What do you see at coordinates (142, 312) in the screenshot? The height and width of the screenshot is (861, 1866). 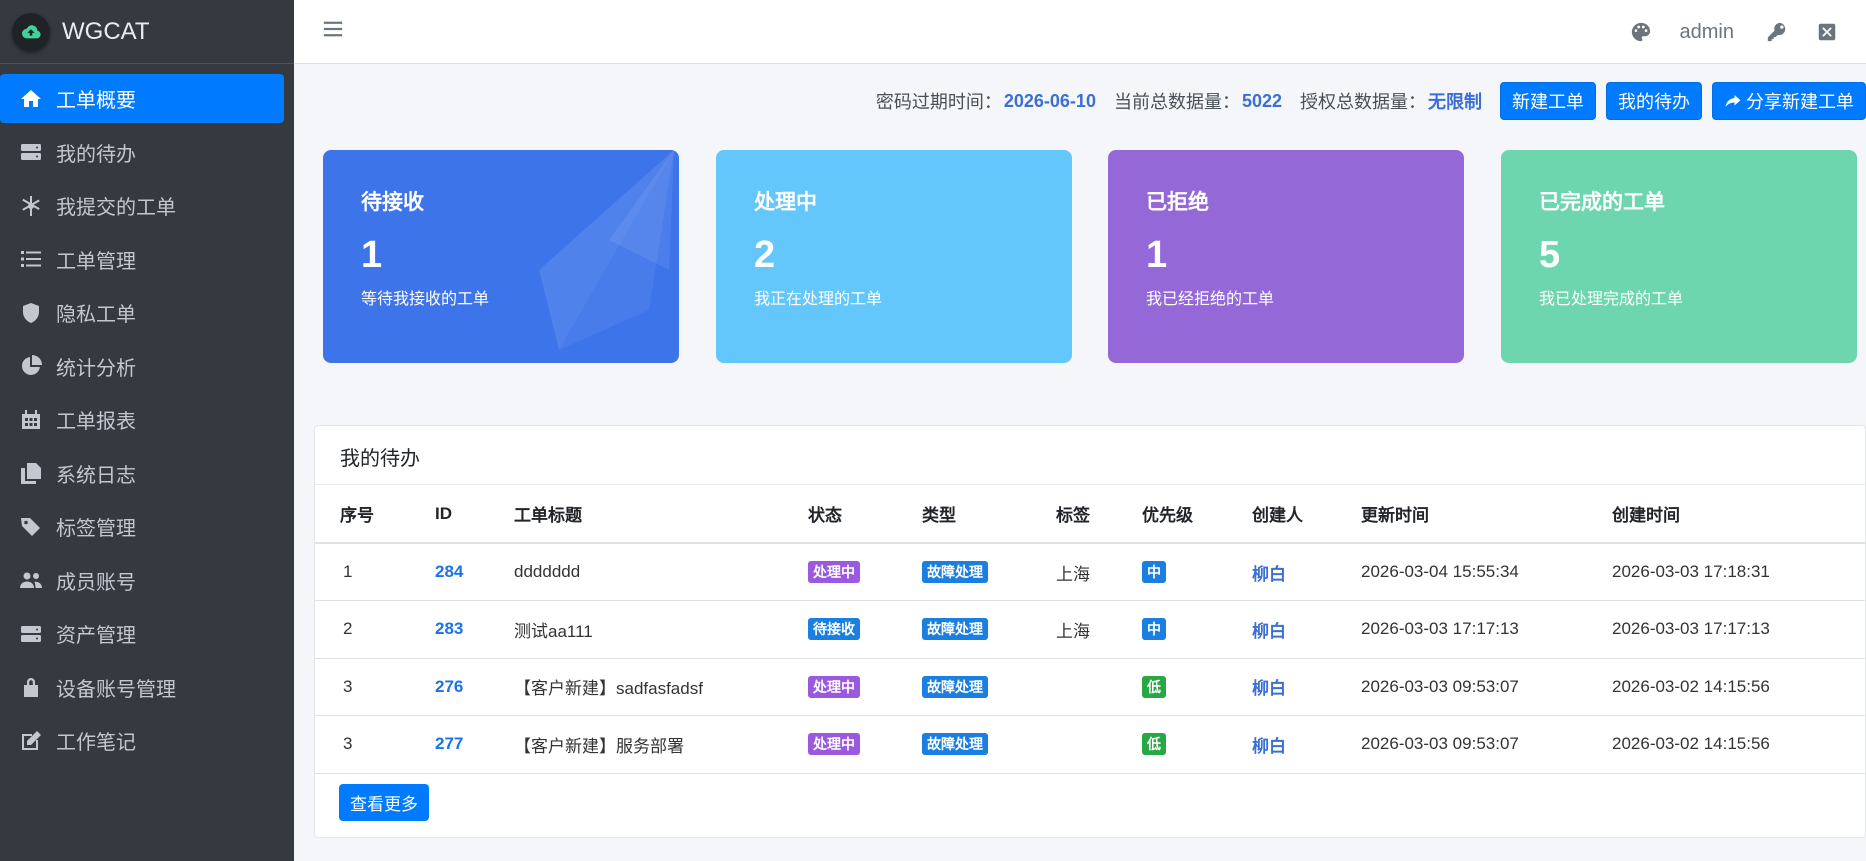 I see `sidebar-item-4: 隐私工单` at bounding box center [142, 312].